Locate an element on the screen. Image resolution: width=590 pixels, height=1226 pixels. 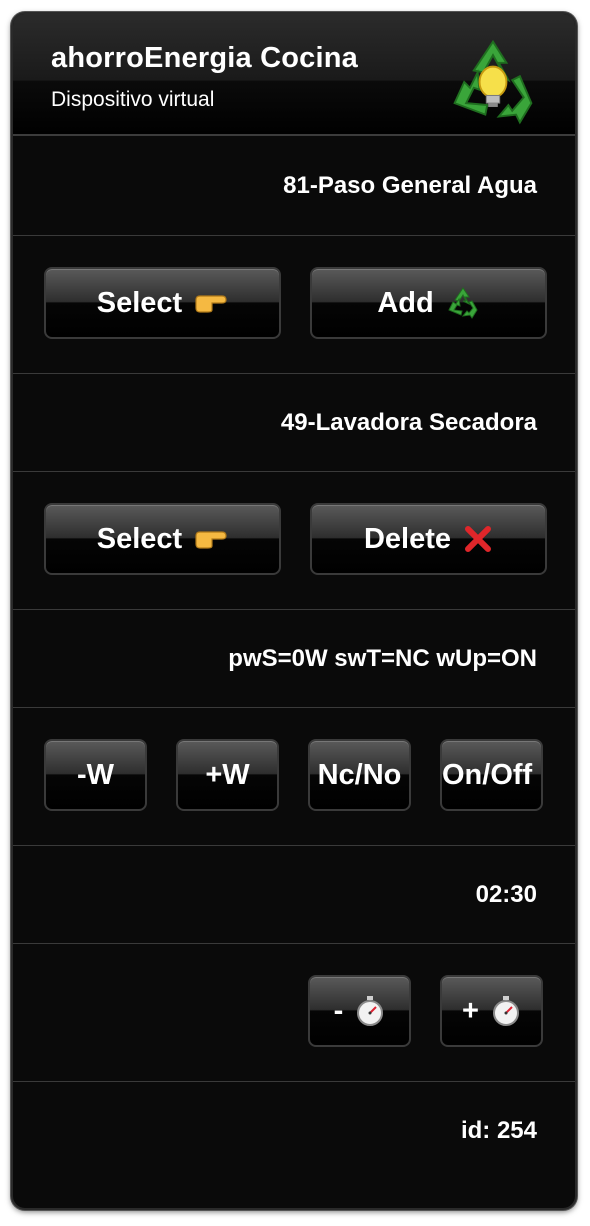
program-row-1: 81-Paso General Agua is located at coordinates (294, 186).